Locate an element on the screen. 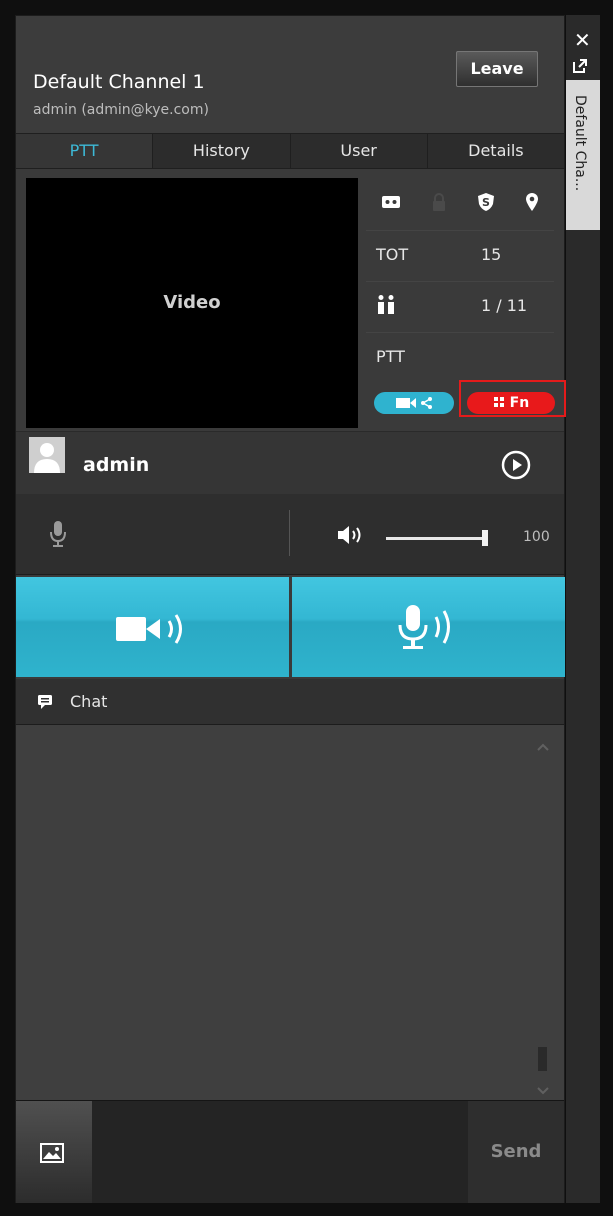 The width and height of the screenshot is (613, 1216). video-share-button is located at coordinates (414, 403).